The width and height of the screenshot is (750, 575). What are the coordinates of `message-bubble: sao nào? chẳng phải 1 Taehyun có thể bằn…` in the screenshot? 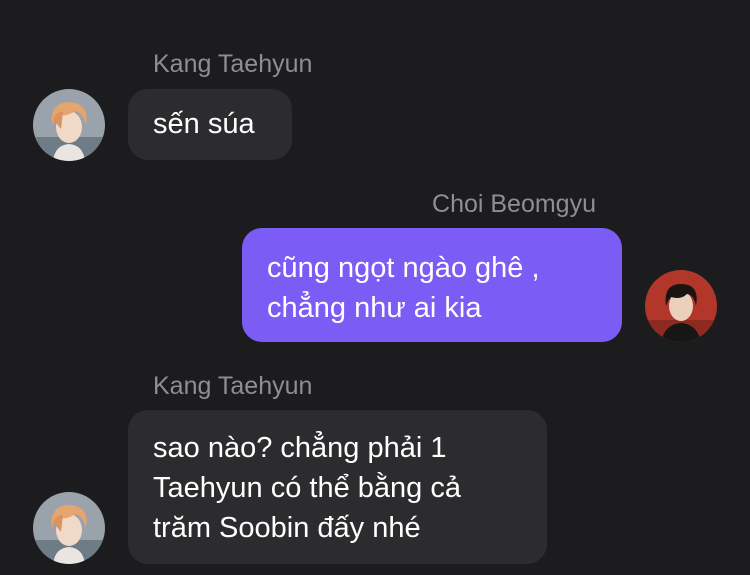 It's located at (337, 487).